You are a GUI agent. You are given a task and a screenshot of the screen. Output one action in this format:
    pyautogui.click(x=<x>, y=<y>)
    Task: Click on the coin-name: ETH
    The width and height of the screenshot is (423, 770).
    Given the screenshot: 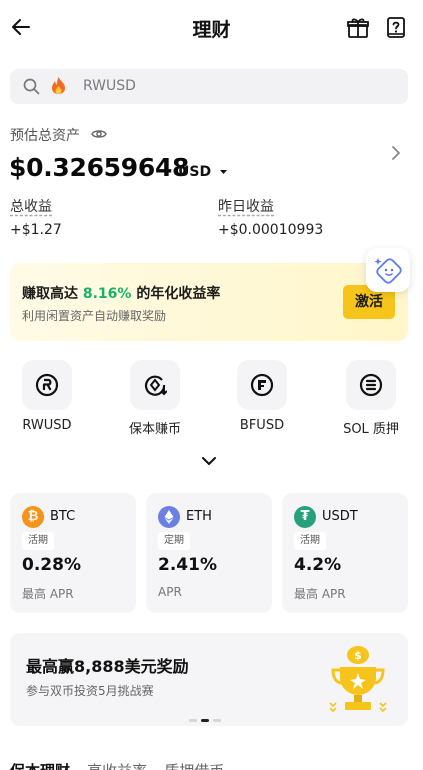 What is the action you would take?
    pyautogui.click(x=199, y=516)
    